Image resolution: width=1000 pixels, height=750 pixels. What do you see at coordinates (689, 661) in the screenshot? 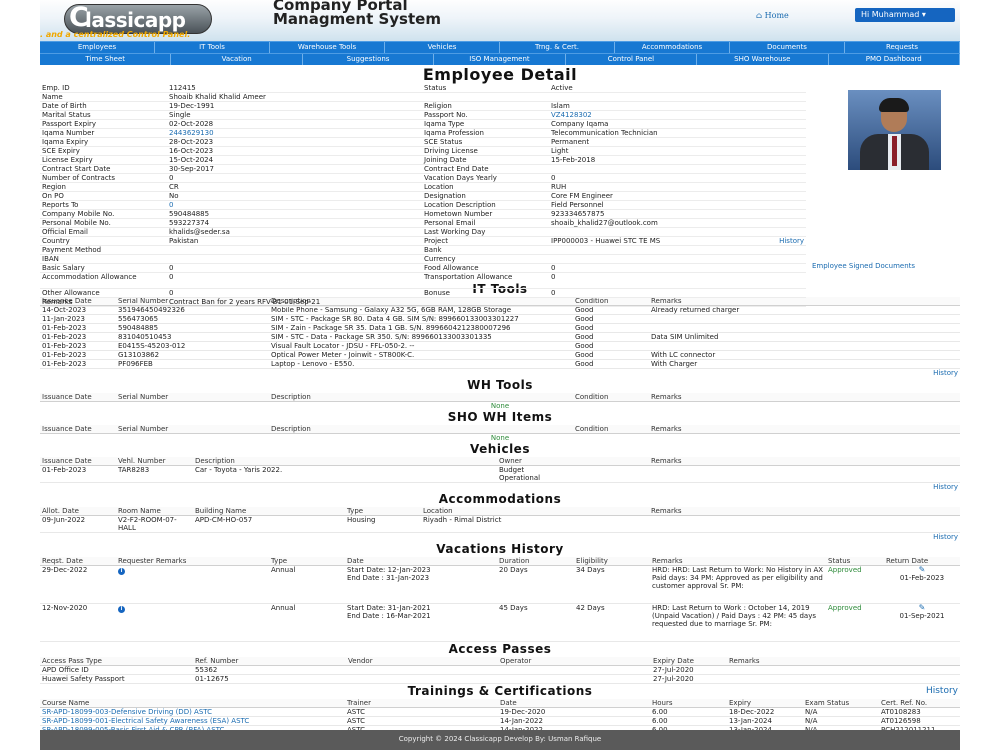
I see `column-header: Expiry Date` at bounding box center [689, 661].